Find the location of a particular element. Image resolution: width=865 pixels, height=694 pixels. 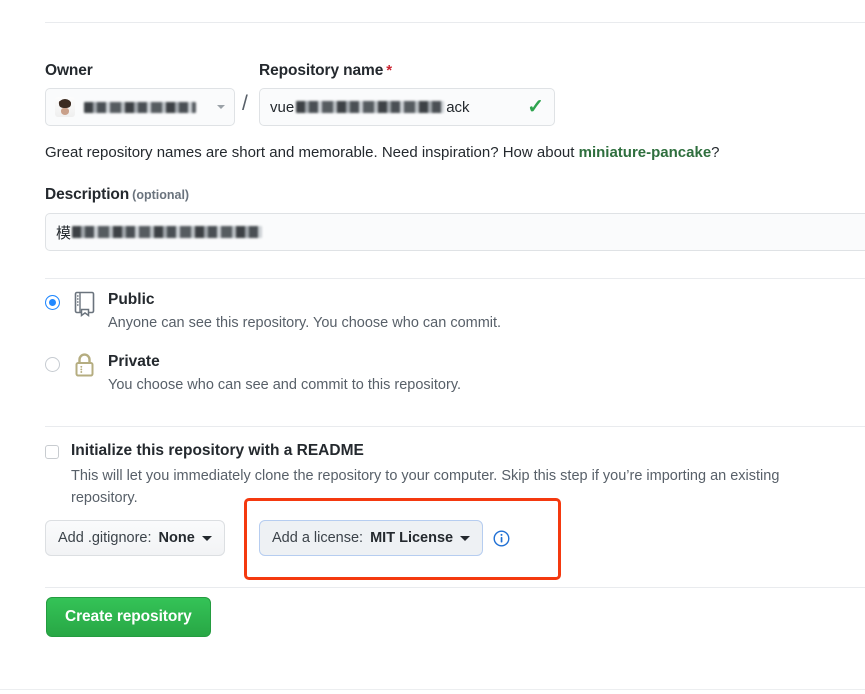

divider-after-visibility is located at coordinates (455, 426).